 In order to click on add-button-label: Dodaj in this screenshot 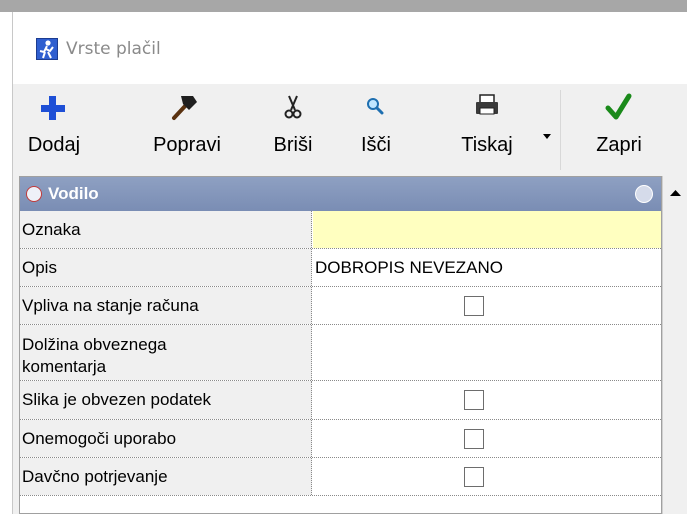, I will do `click(54, 145)`.